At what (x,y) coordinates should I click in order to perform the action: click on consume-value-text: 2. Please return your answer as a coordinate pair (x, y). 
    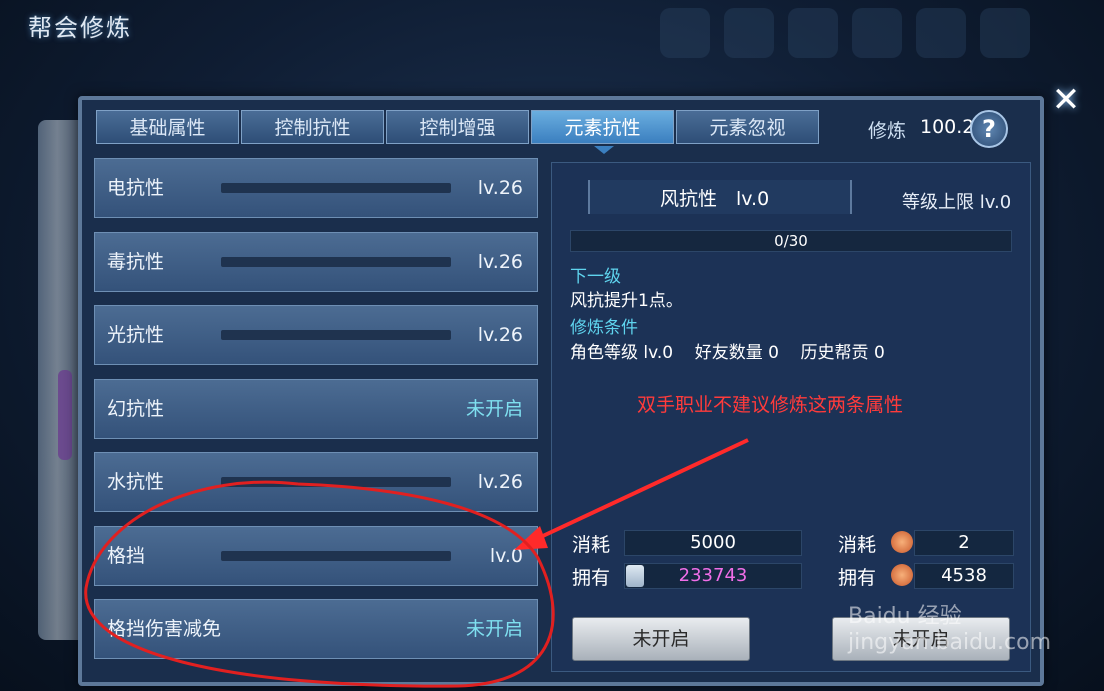
    Looking at the image, I should click on (964, 542).